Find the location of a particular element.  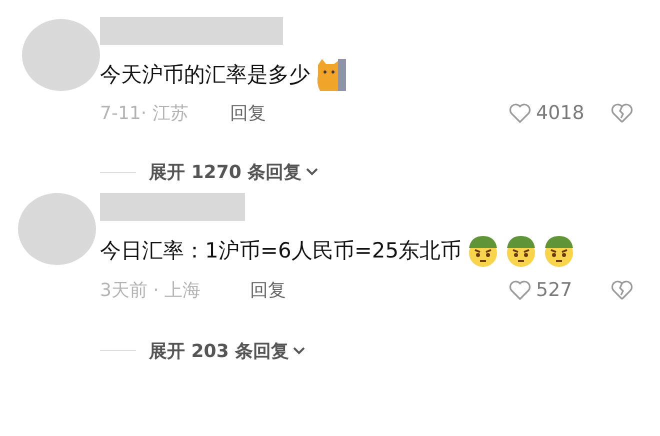

like-count: 527 is located at coordinates (555, 289).